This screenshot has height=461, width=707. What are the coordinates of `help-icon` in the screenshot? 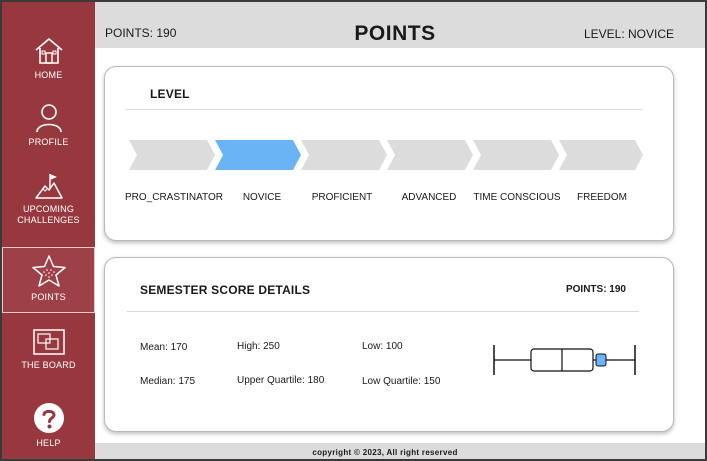 It's located at (48, 418).